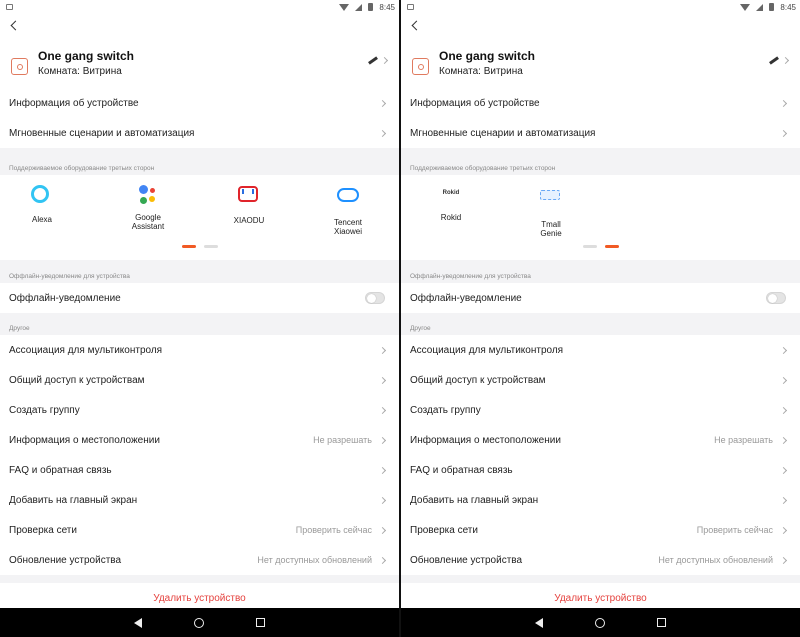  I want to click on row-label: FAQ и обратная связь, so click(60, 470).